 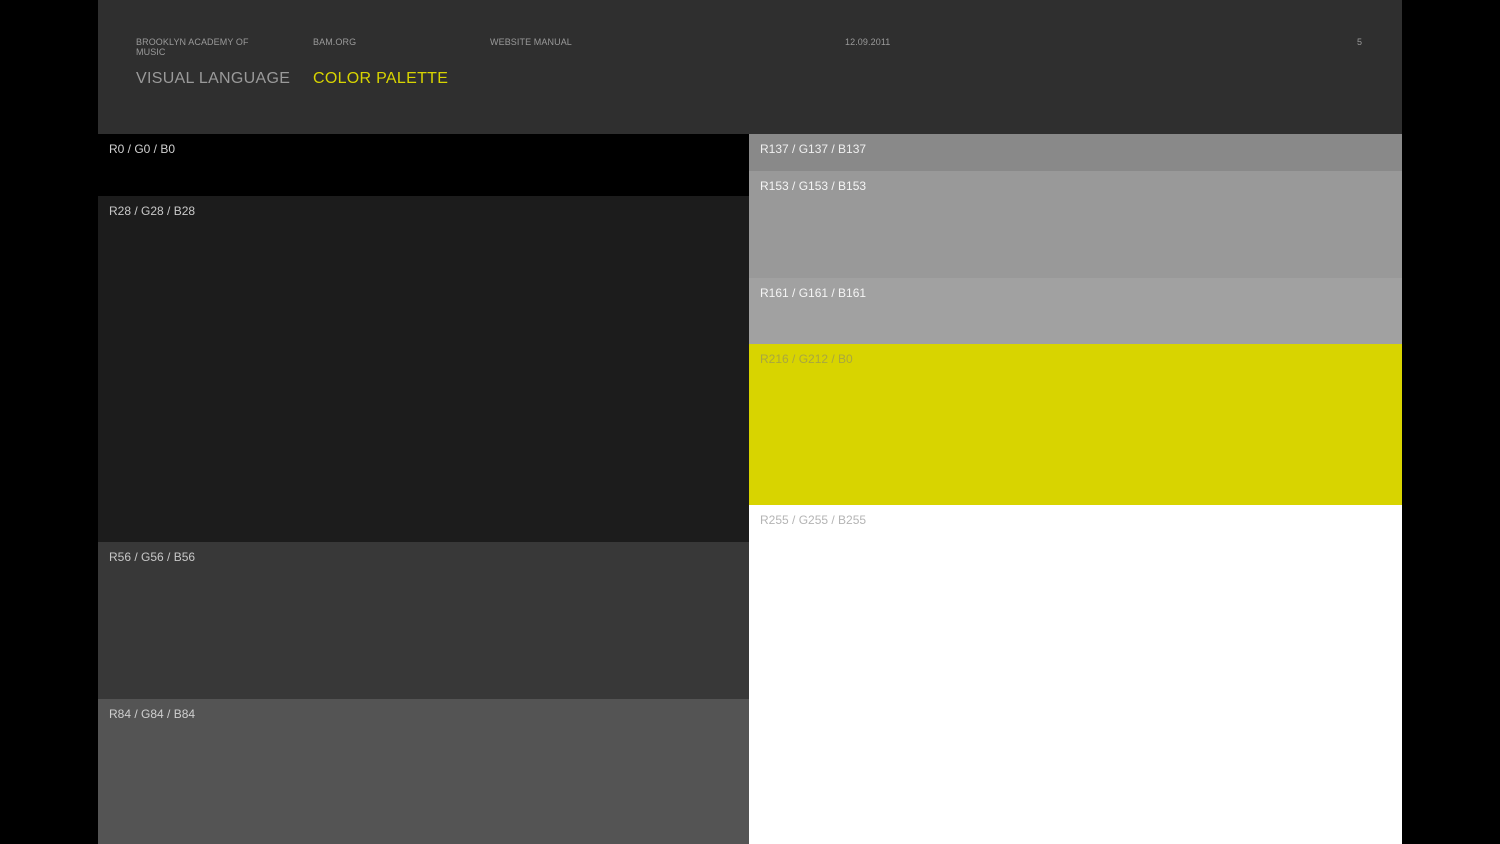 What do you see at coordinates (152, 211) in the screenshot?
I see `swatch-label: R28 / G28 / B28` at bounding box center [152, 211].